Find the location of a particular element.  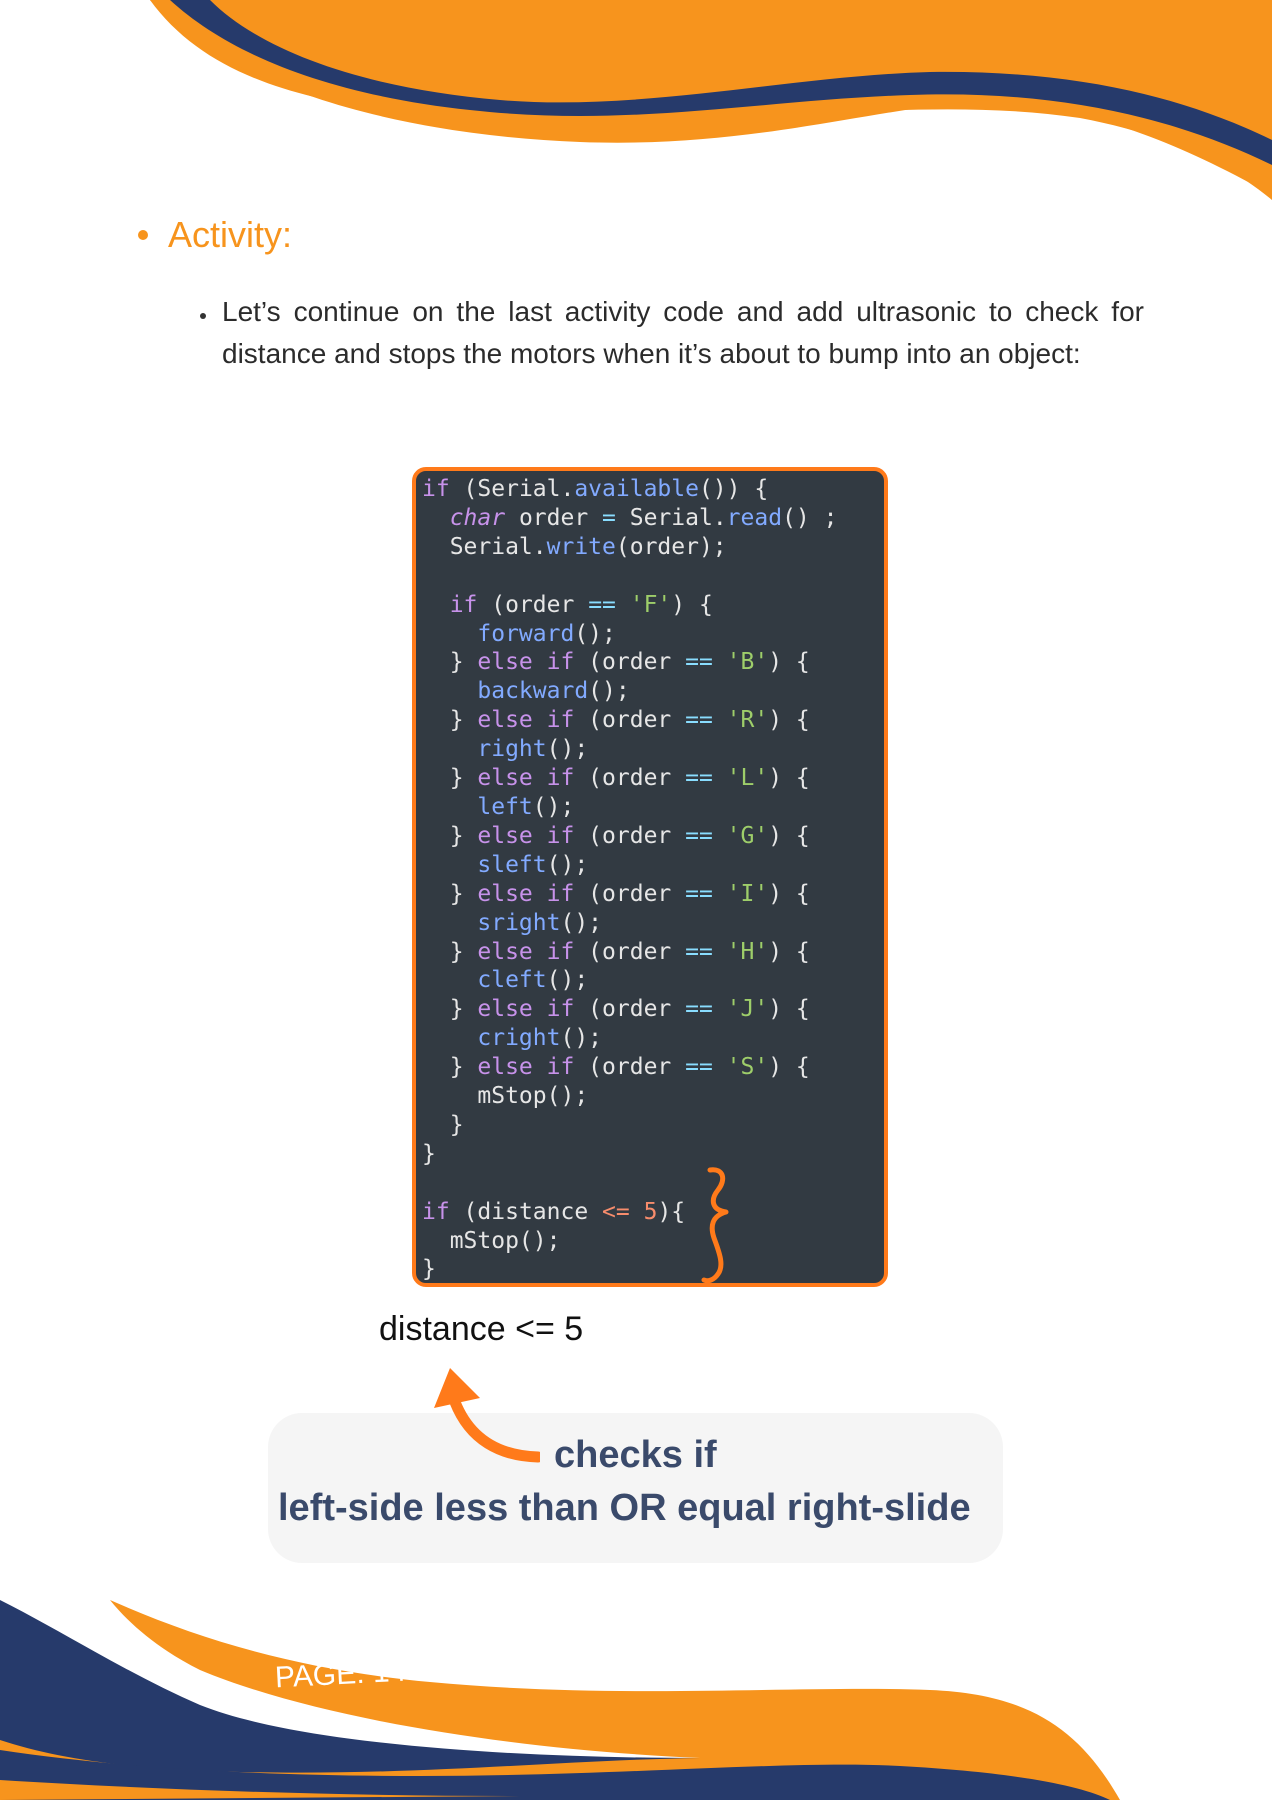

expression-label: distance <= 5 is located at coordinates (481, 1329).